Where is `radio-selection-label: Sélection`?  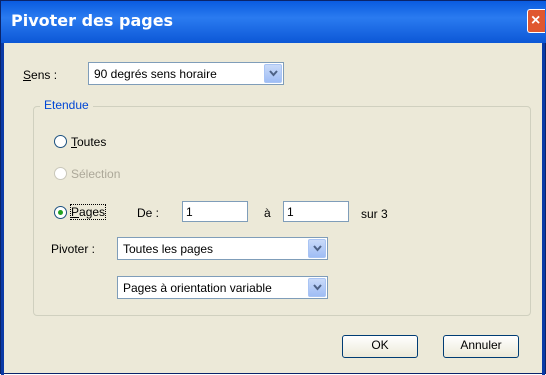 radio-selection-label: Sélection is located at coordinates (95, 174).